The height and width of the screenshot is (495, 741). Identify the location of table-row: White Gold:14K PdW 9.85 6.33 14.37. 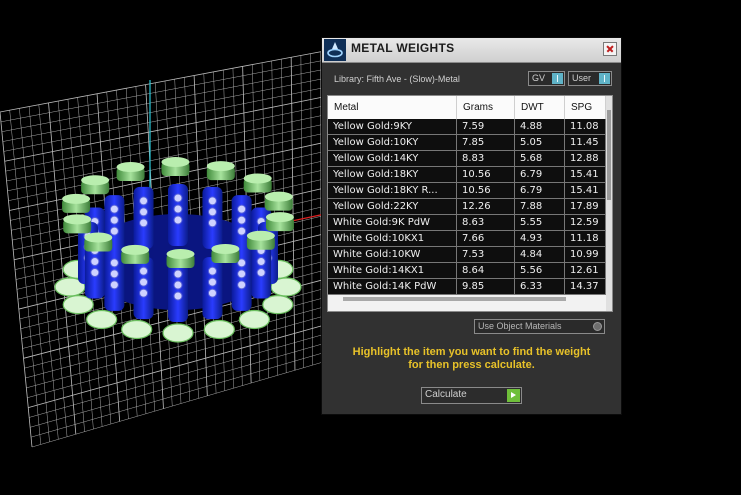
(467, 287).